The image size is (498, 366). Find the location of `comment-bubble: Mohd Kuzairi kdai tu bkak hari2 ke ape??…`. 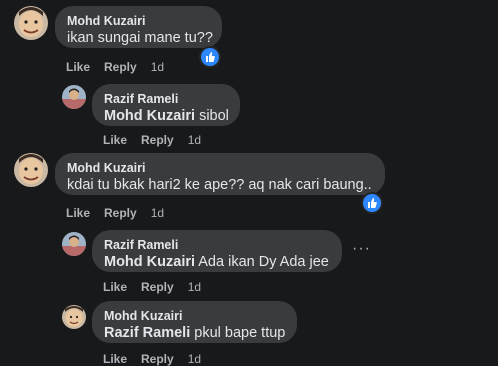

comment-bubble: Mohd Kuzairi kdai tu bkak hari2 ke ape??… is located at coordinates (220, 174).